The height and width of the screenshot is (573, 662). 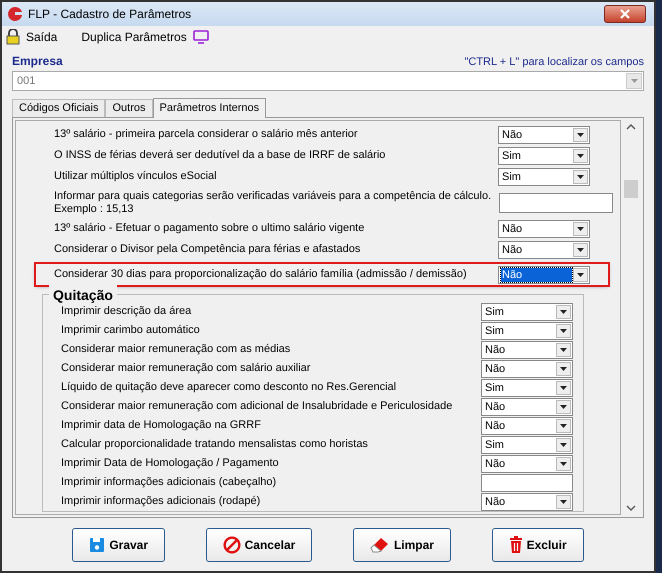 I want to click on scroll-up-icon, so click(x=631, y=127).